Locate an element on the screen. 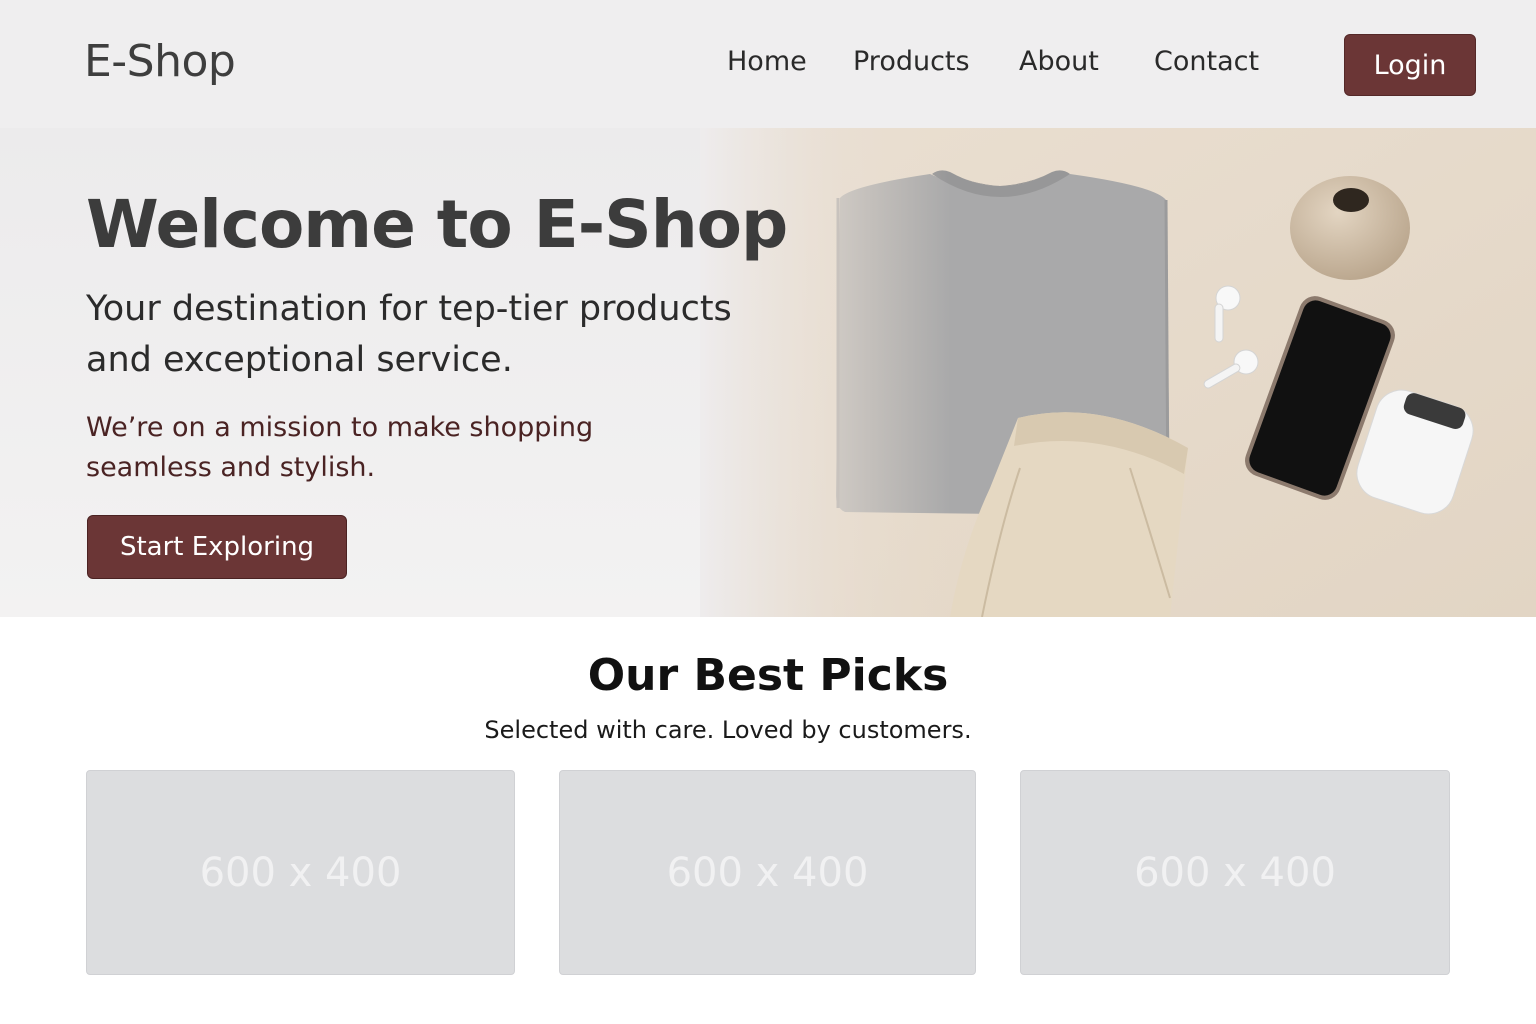 The width and height of the screenshot is (1536, 1024). nav-link-home: Home is located at coordinates (767, 61).